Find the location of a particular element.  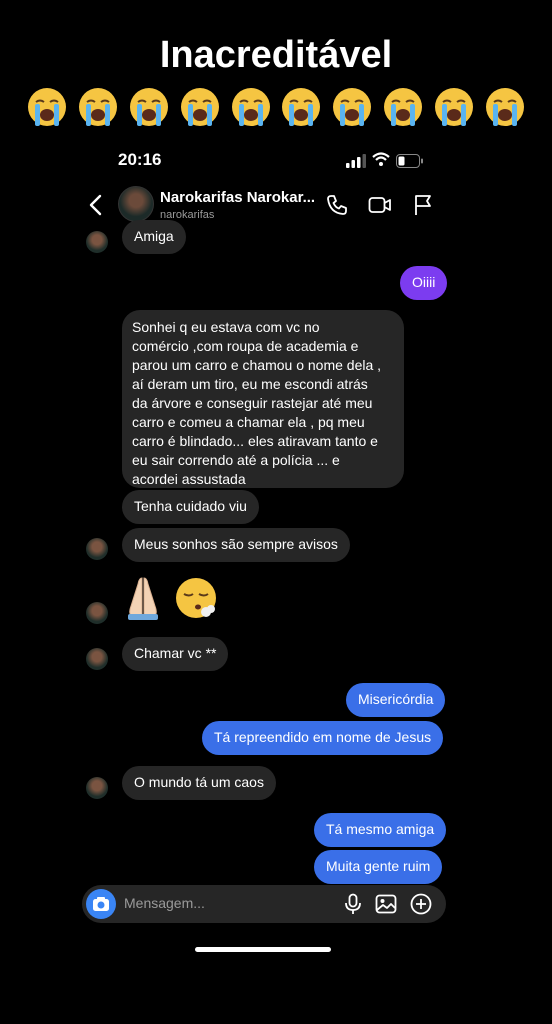

battery-icon is located at coordinates (410, 160).